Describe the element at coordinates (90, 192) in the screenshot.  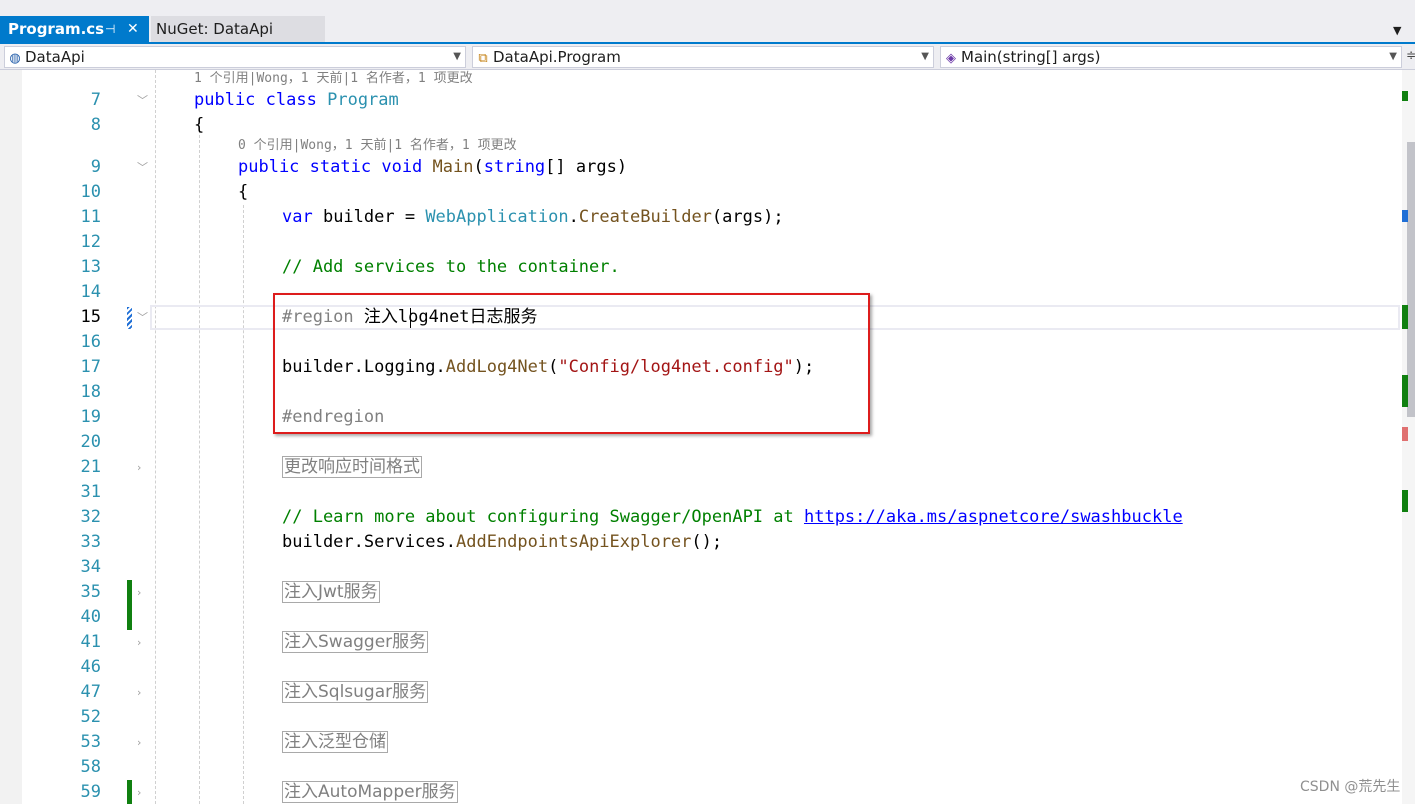
I see `line-number: 10` at that location.